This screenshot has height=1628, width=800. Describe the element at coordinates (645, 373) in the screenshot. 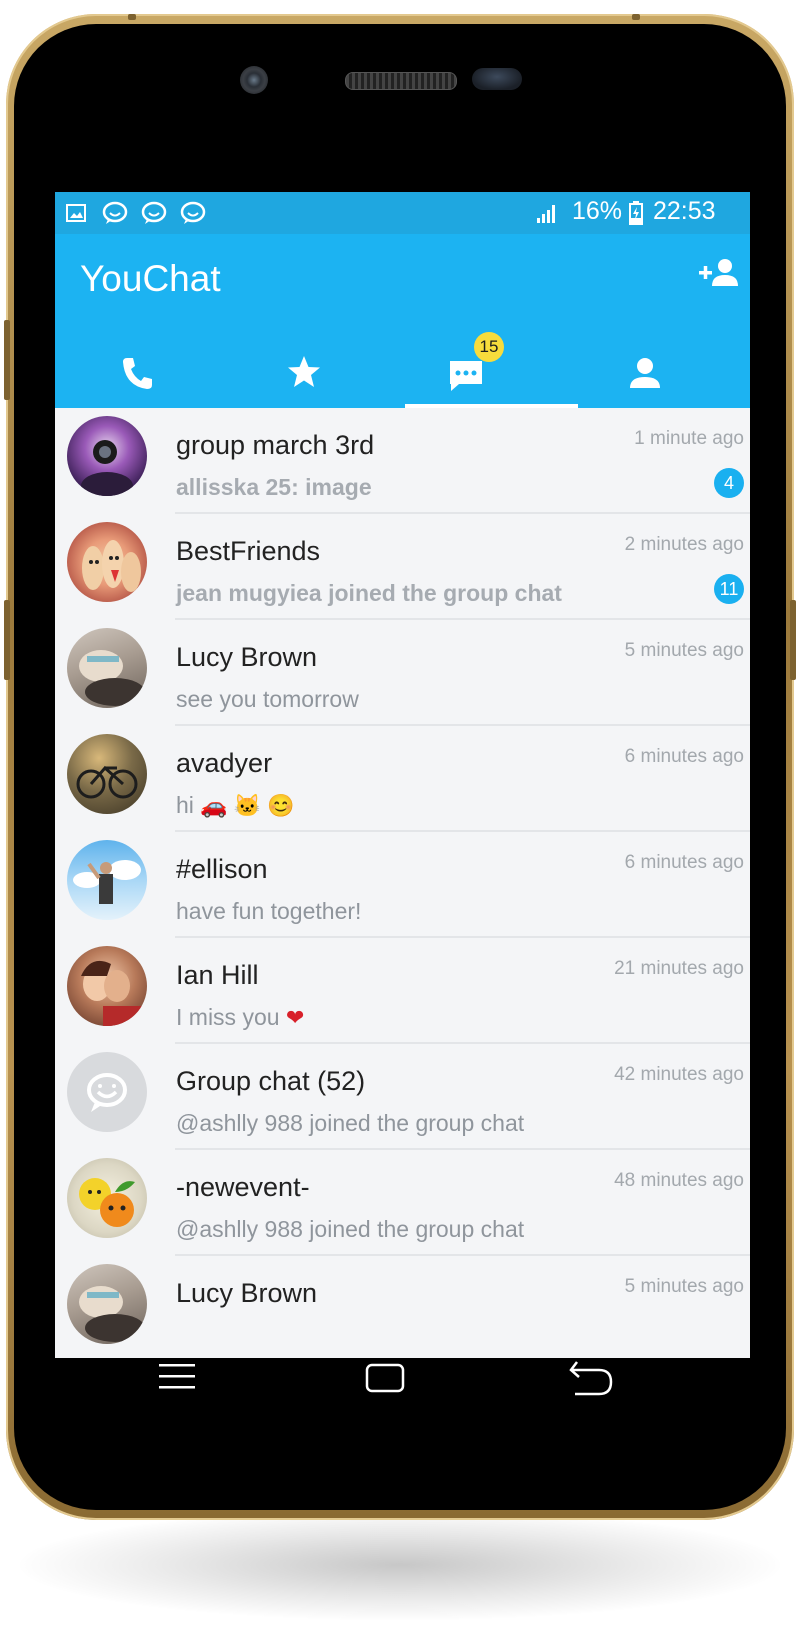

I see `person-icon` at that location.